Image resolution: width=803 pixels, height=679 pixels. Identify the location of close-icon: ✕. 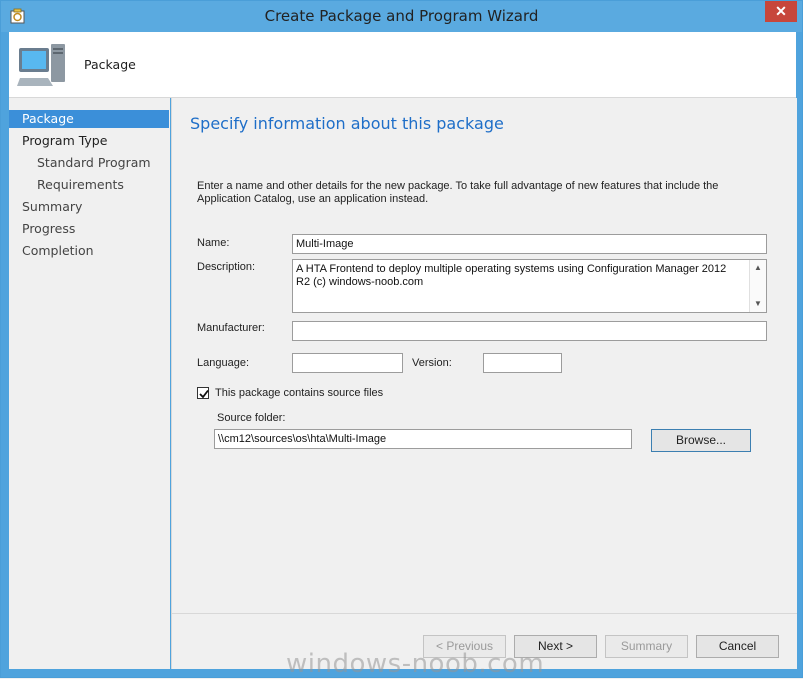
(781, 11).